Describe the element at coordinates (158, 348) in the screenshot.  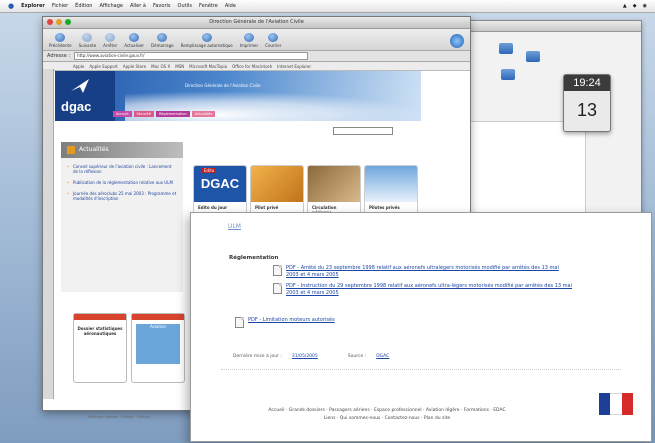
I see `promo-box: Aviation` at that location.